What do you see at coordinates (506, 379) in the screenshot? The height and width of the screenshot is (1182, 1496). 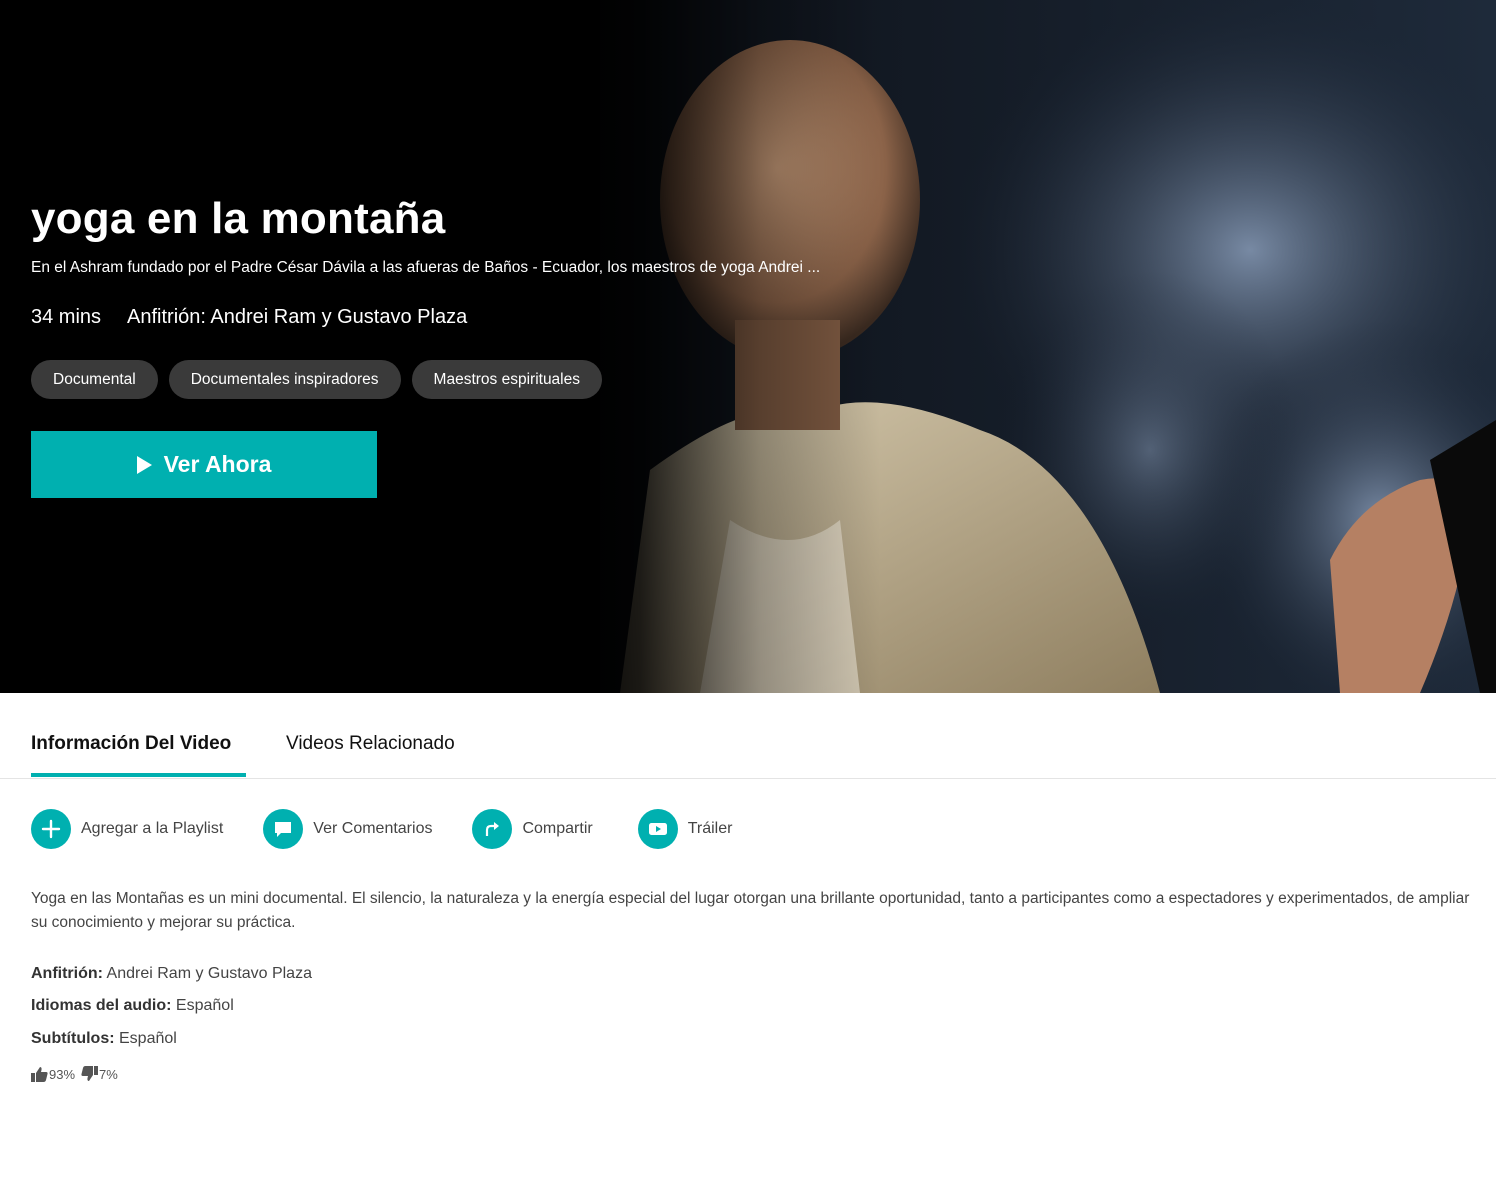 I see `tag-maestros-espirituales: Maestros espirituales` at bounding box center [506, 379].